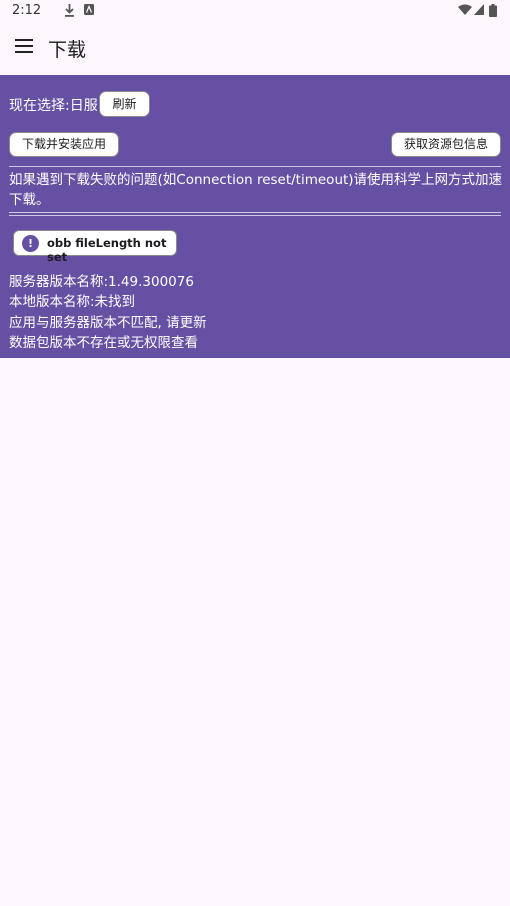 The image size is (510, 906). What do you see at coordinates (69, 10) in the screenshot?
I see `download-icon` at bounding box center [69, 10].